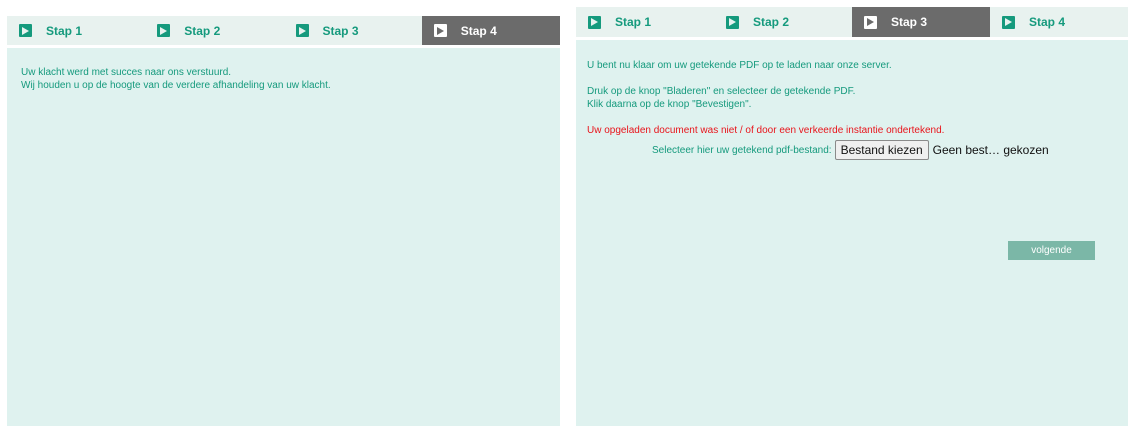 This screenshot has height=426, width=1128. I want to click on file-input-label: Selecteer hier uw getekend pdf-bestand:, so click(742, 150).